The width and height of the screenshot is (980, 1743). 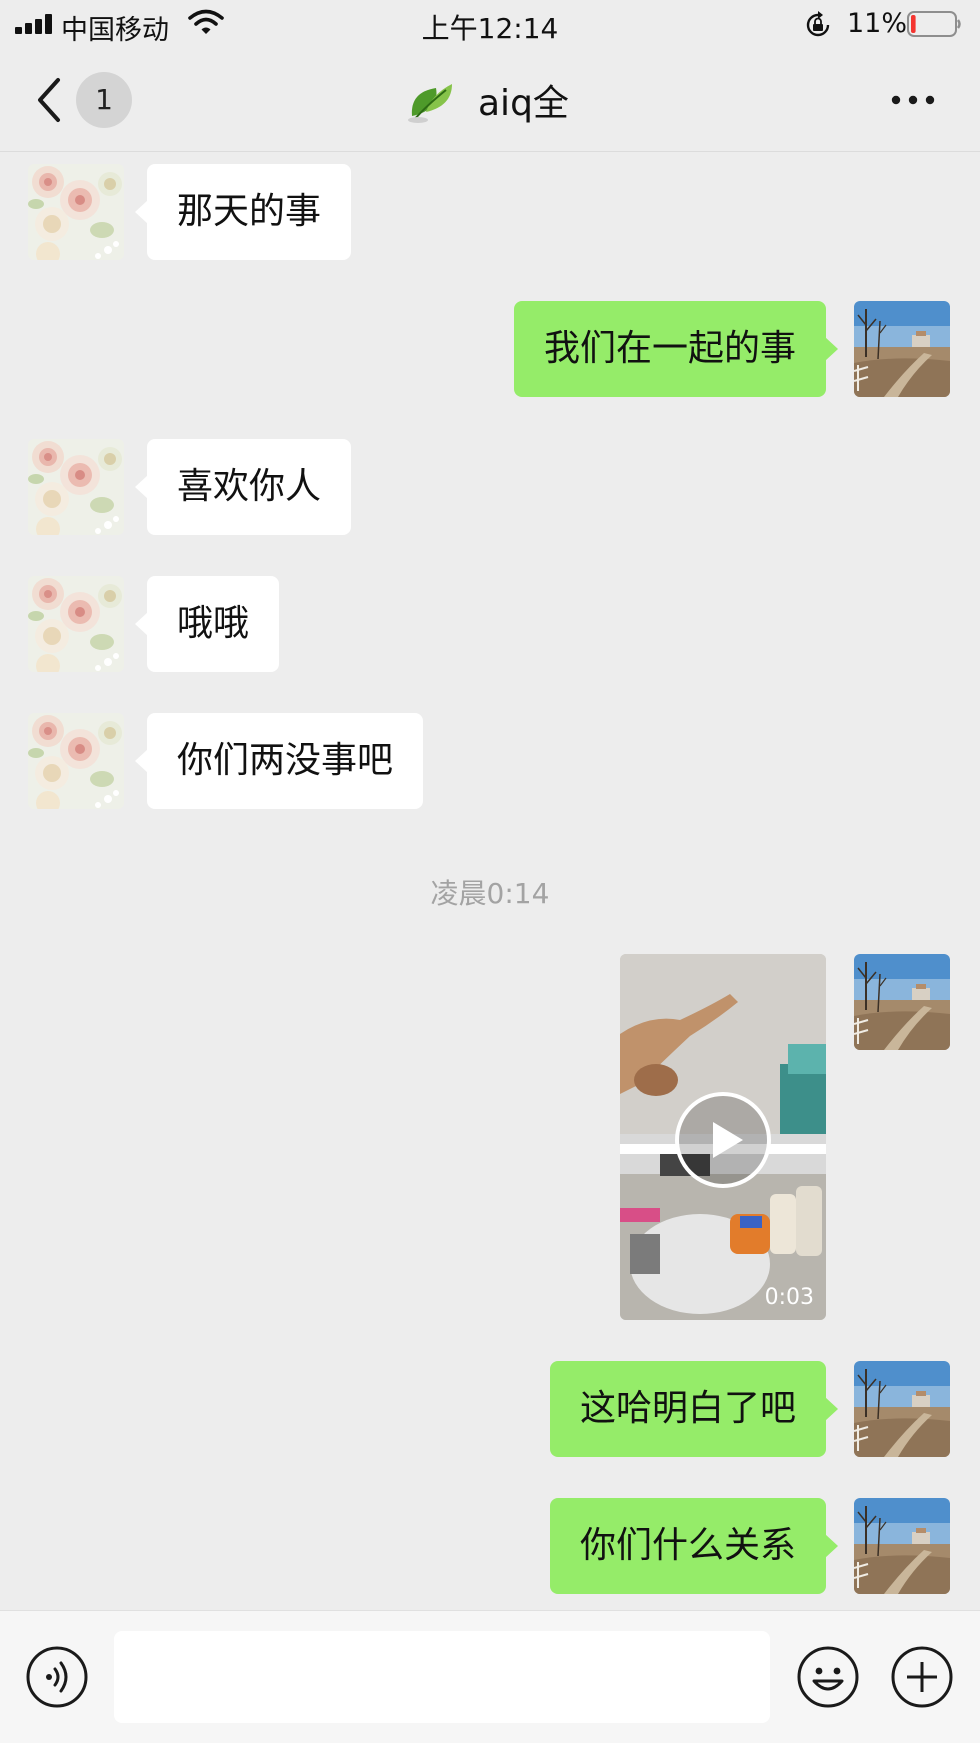 I want to click on back-chevron-icon, so click(x=49, y=100).